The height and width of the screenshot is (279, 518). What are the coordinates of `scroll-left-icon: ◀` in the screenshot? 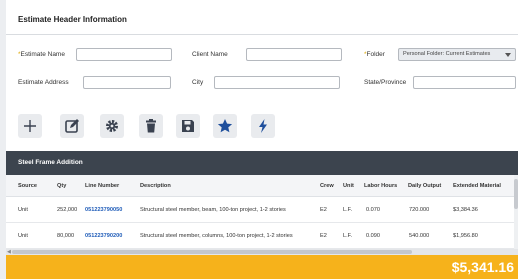 It's located at (9, 252).